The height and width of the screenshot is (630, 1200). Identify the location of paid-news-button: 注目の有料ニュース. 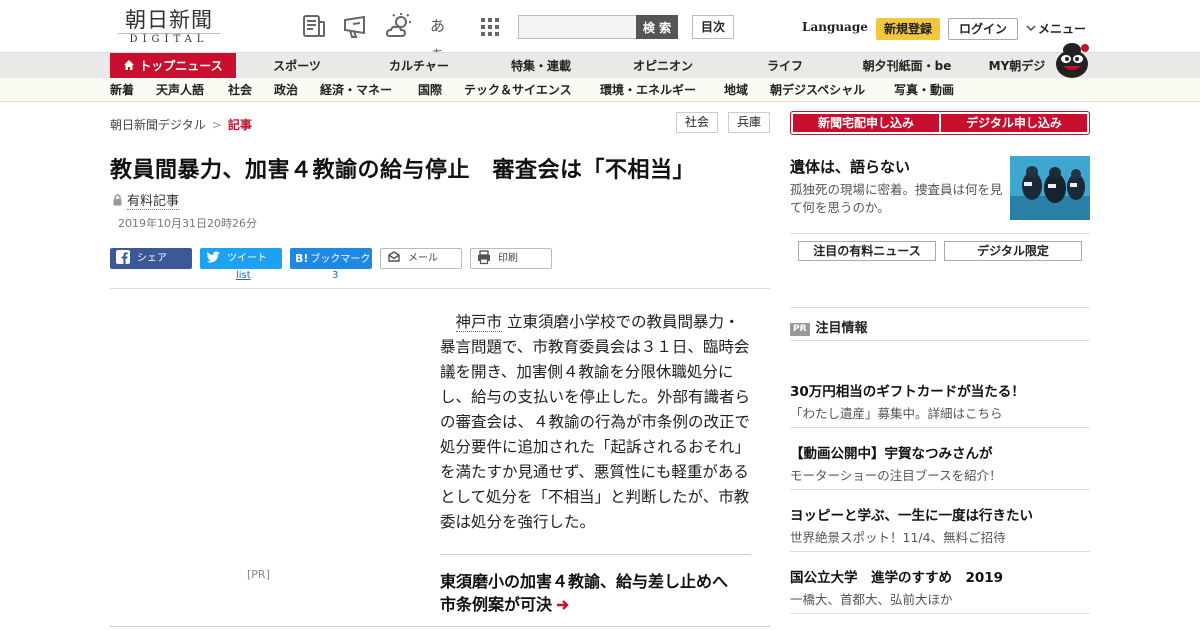
(867, 251).